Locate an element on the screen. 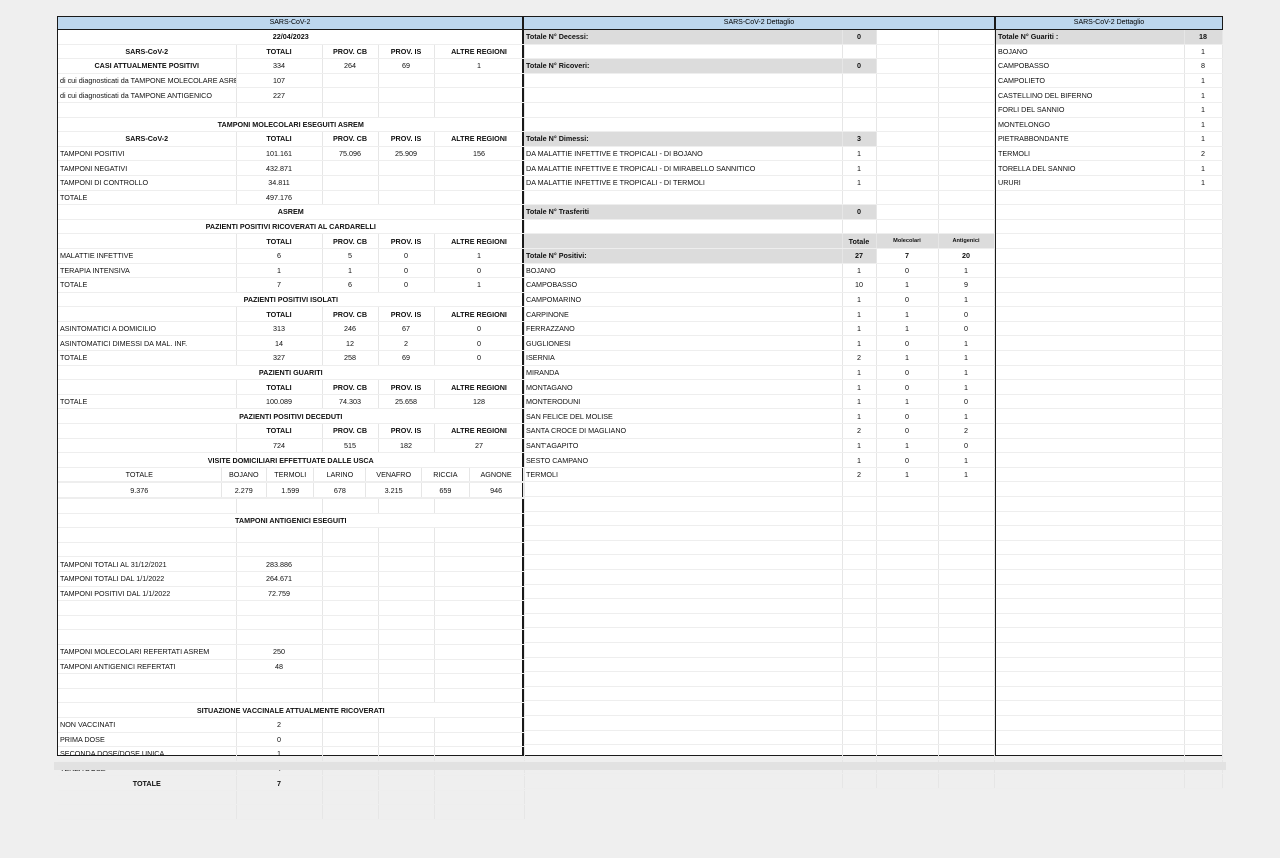 This screenshot has height=858, width=1280. table-row: CAMPOLIETO 1 is located at coordinates (1109, 81).